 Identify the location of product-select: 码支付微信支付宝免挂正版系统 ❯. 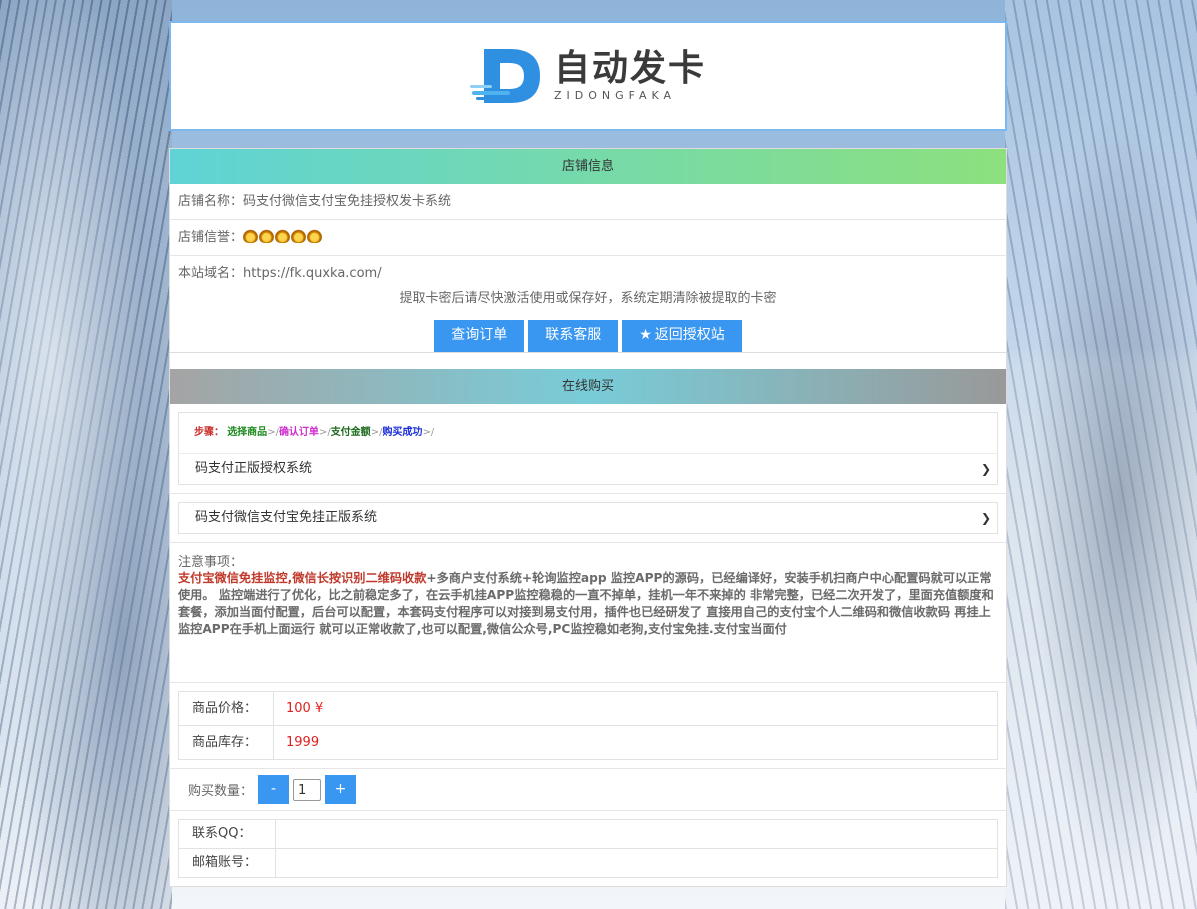
(588, 518).